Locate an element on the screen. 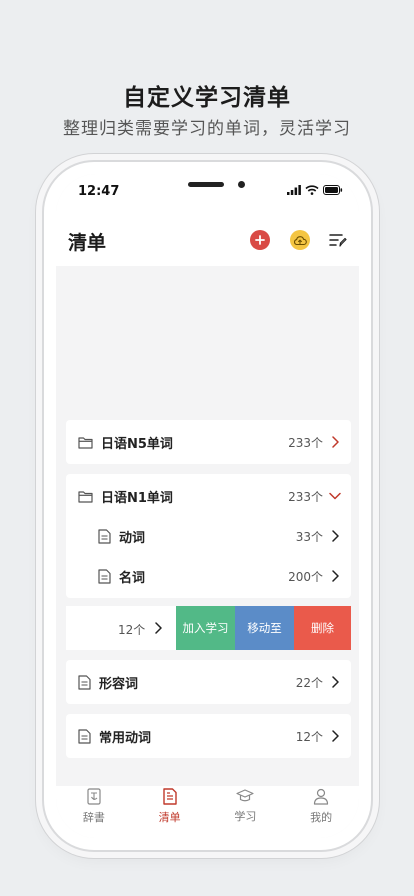 The width and height of the screenshot is (414, 896). page-title: 清单 is located at coordinates (87, 243).